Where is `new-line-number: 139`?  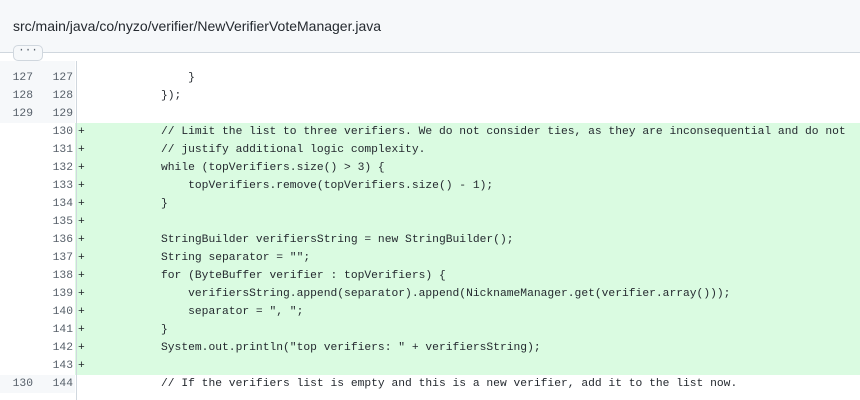
new-line-number: 139 is located at coordinates (54, 294).